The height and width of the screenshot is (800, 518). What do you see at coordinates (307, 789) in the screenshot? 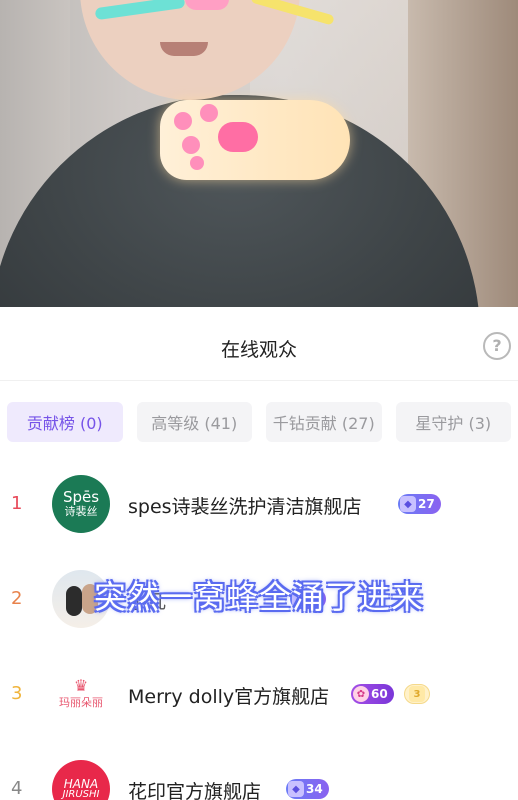
I see `level-badge: ◆ 34` at bounding box center [307, 789].